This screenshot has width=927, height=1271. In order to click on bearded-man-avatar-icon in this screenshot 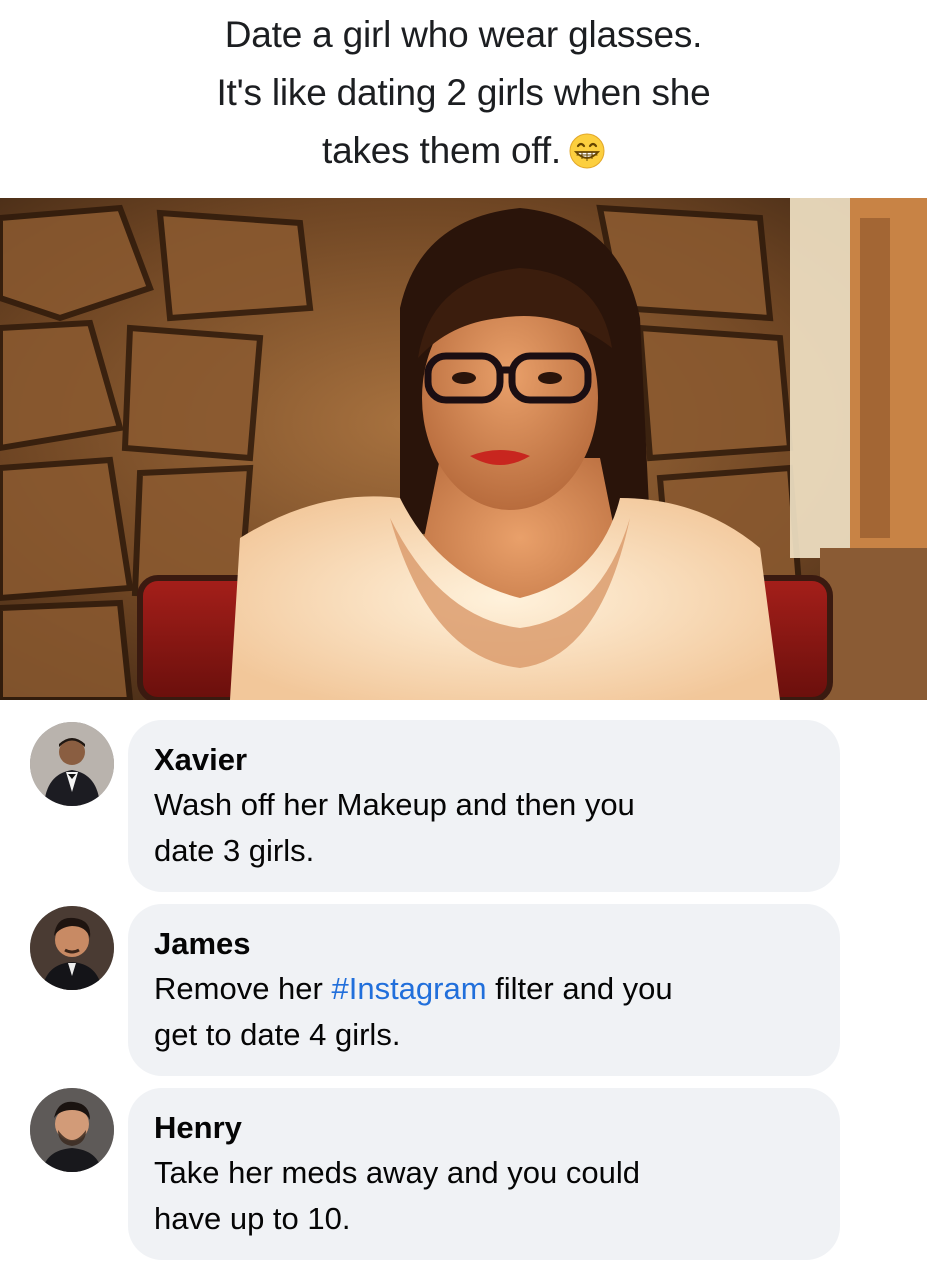, I will do `click(72, 1130)`.